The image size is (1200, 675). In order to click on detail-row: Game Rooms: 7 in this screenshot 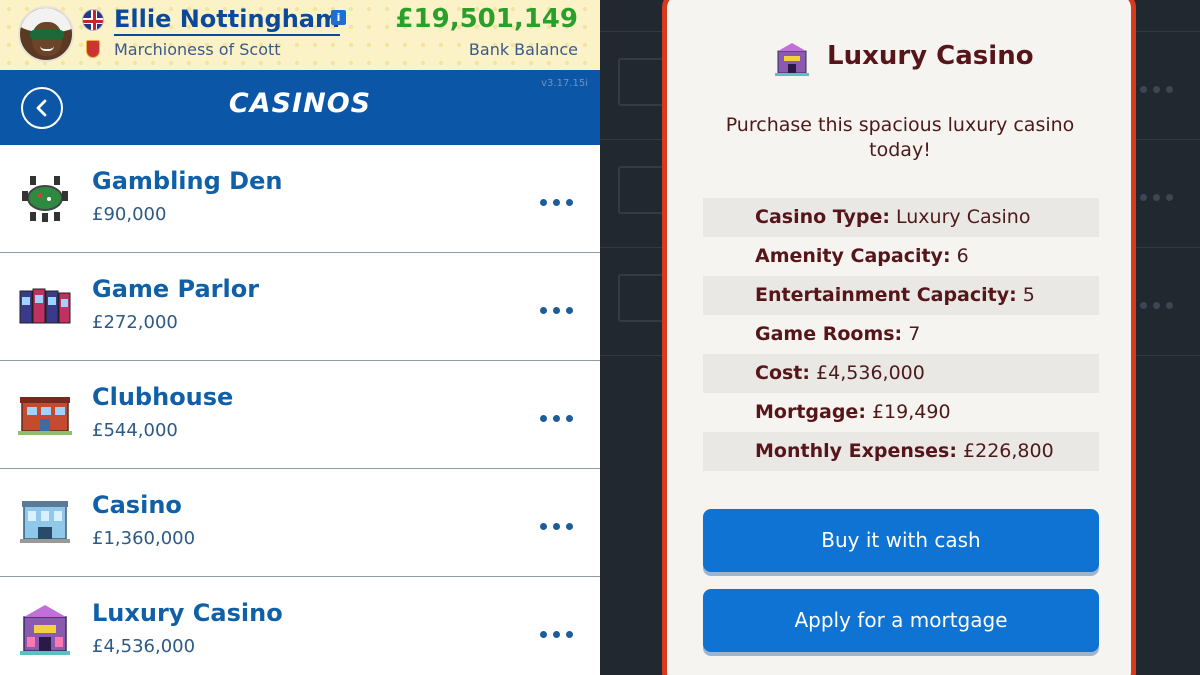, I will do `click(901, 334)`.